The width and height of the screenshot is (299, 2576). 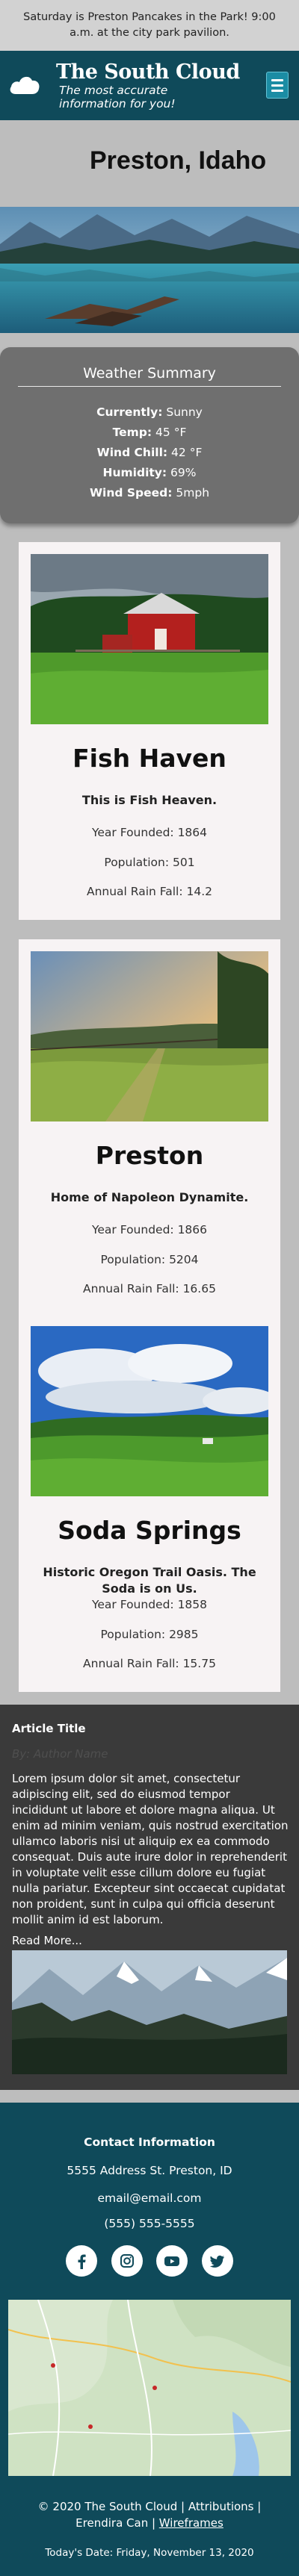 What do you see at coordinates (149, 2506) in the screenshot?
I see `copyright-line-1: © 2020 The South Cloud | Attributions |` at bounding box center [149, 2506].